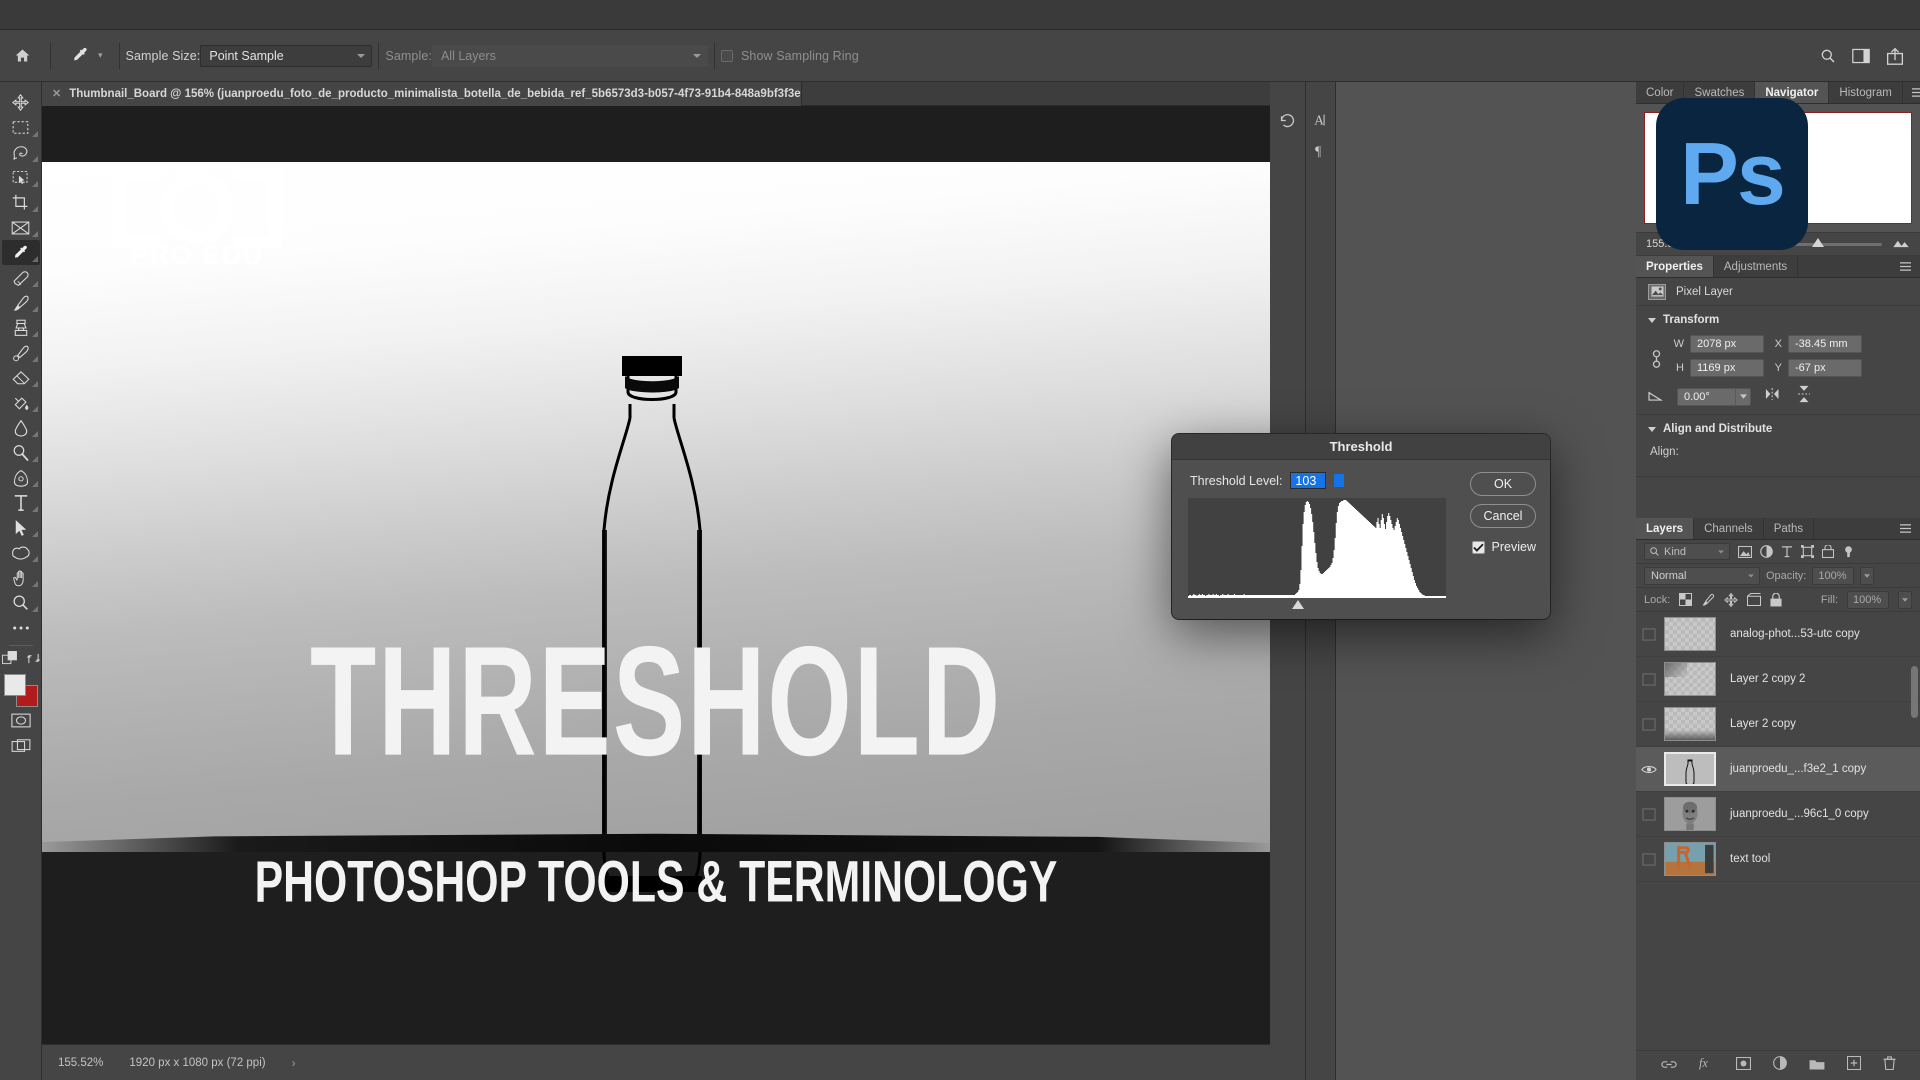 This screenshot has height=1080, width=1920. What do you see at coordinates (21, 602) in the screenshot?
I see `zoom-tool` at bounding box center [21, 602].